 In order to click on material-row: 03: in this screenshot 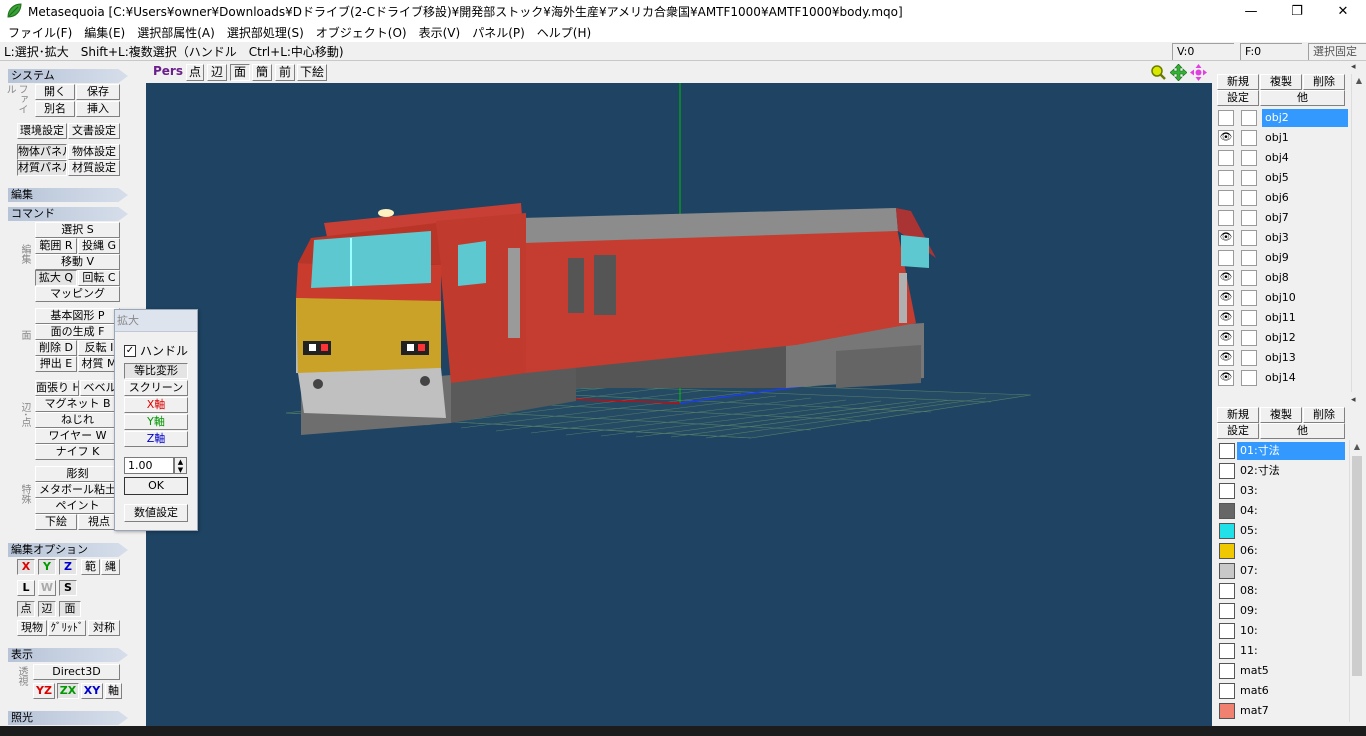, I will do `click(1282, 490)`.